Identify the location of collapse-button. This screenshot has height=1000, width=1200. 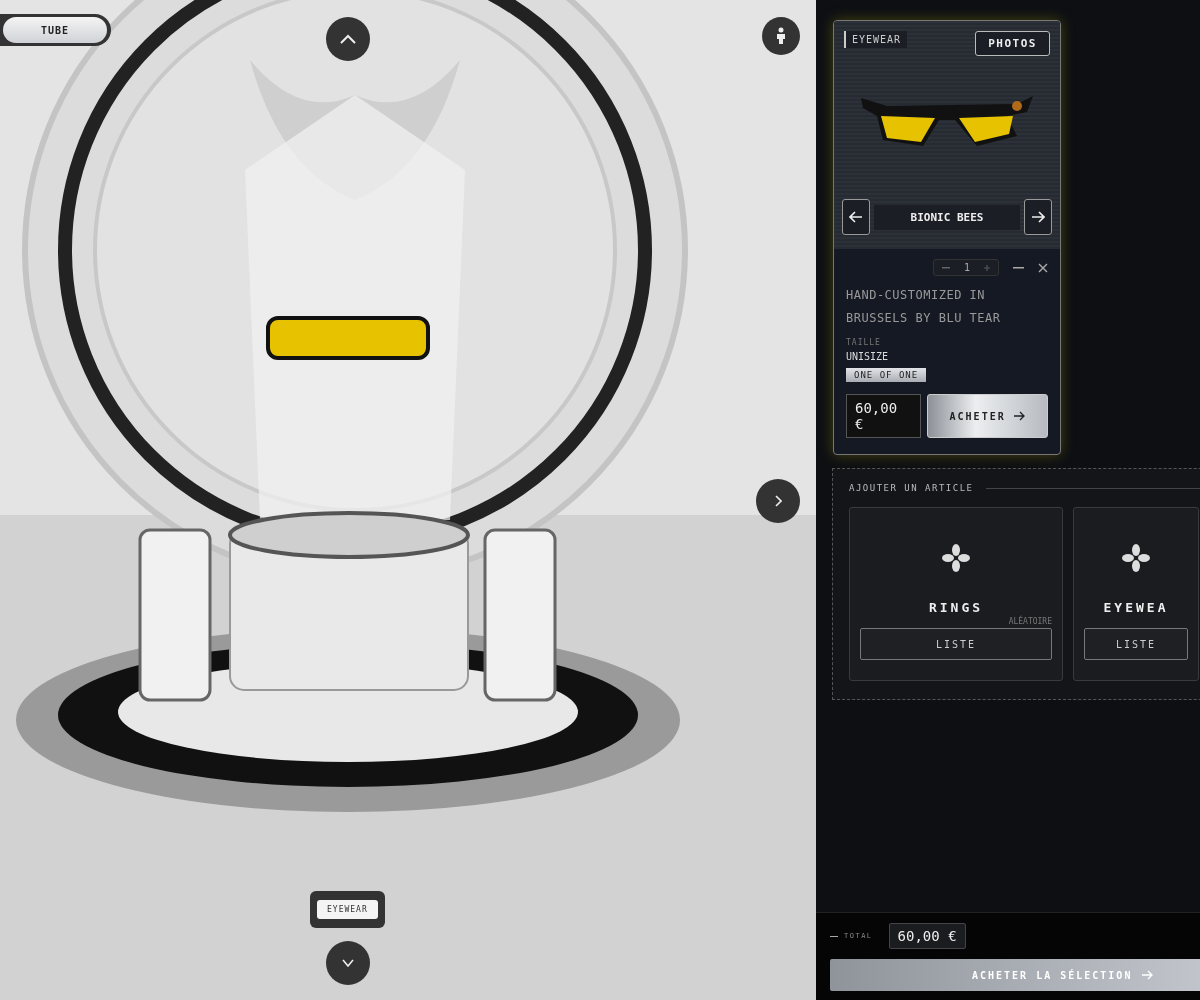
(1018, 267).